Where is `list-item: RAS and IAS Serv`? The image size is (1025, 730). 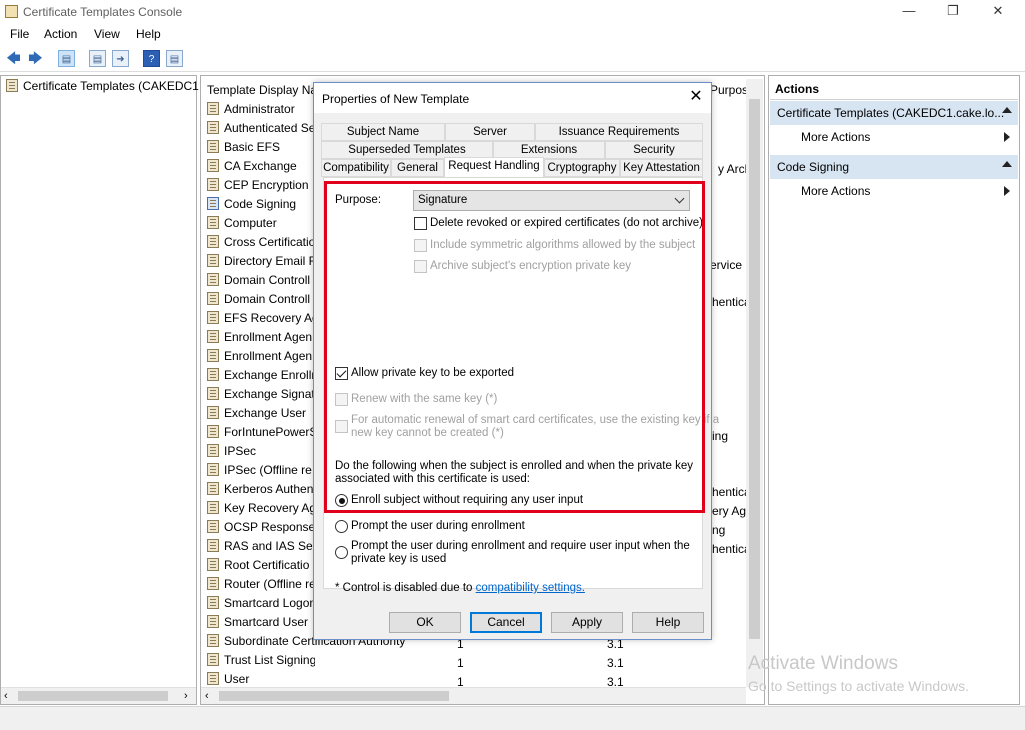 list-item: RAS and IAS Serv is located at coordinates (261, 548).